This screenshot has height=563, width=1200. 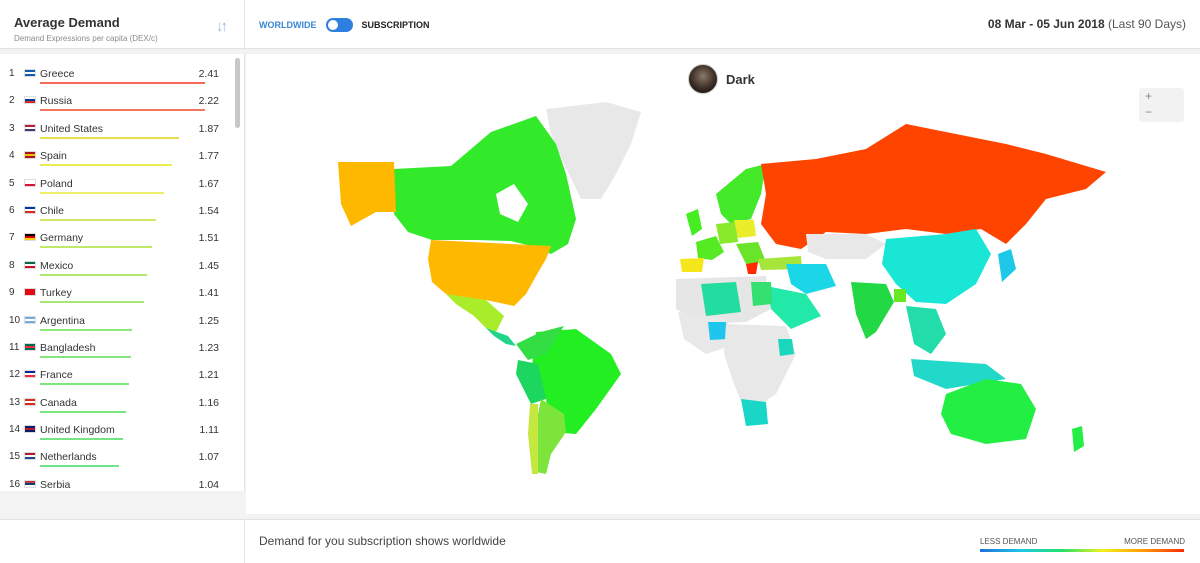 What do you see at coordinates (396, 25) in the screenshot?
I see `toggle-subscription-label: SUBSCRIPTION` at bounding box center [396, 25].